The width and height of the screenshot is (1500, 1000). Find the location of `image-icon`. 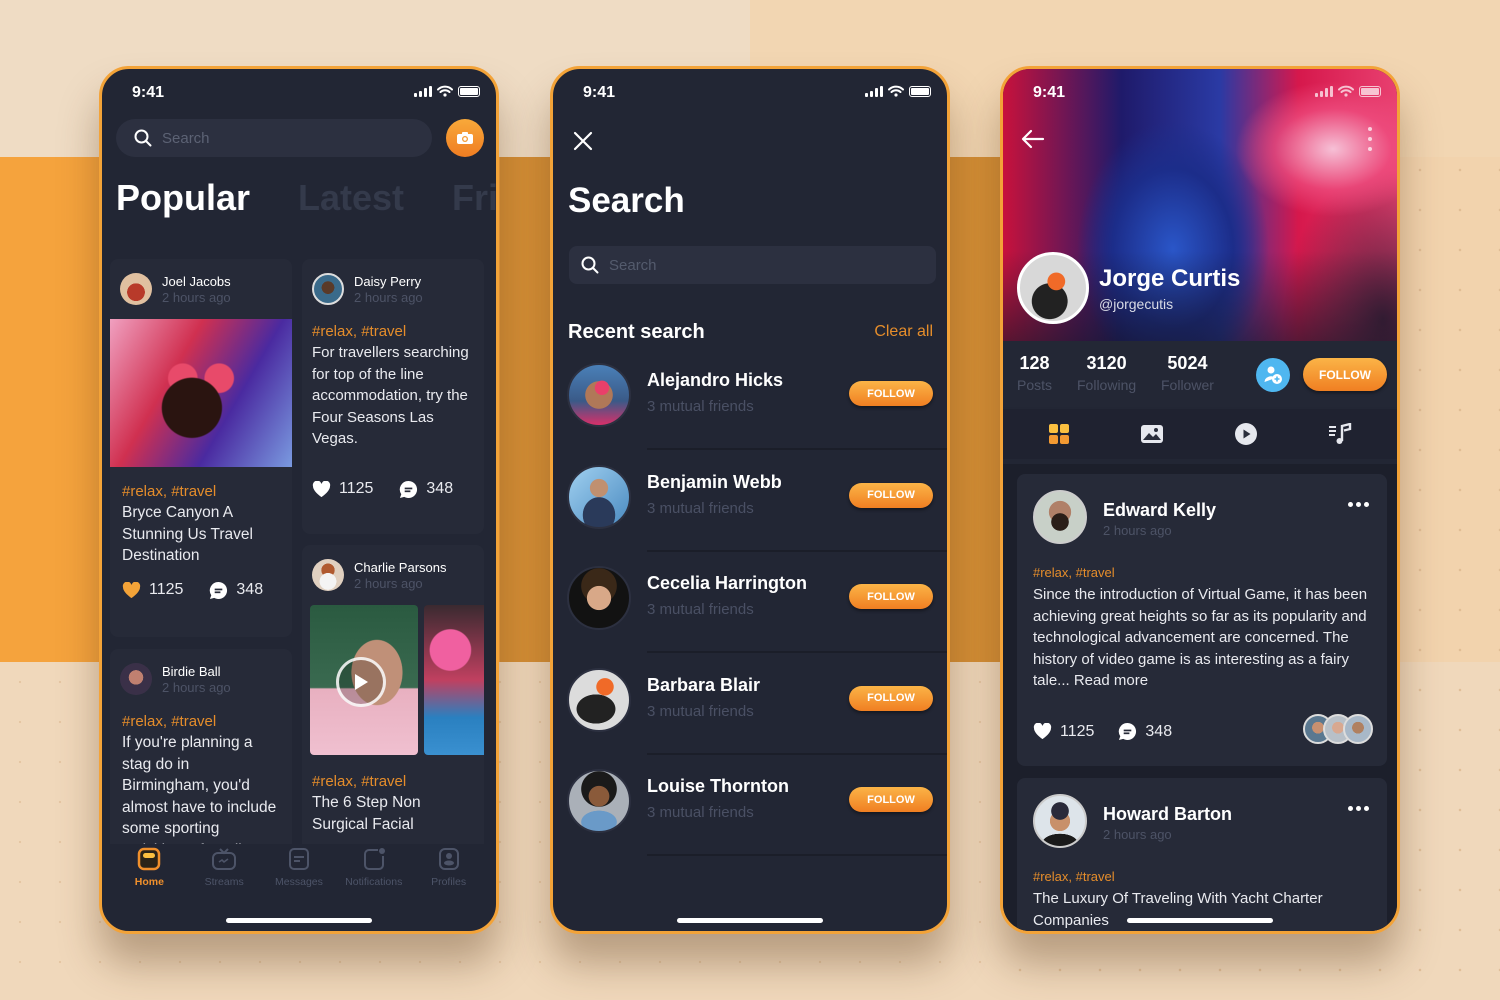

image-icon is located at coordinates (1152, 434).